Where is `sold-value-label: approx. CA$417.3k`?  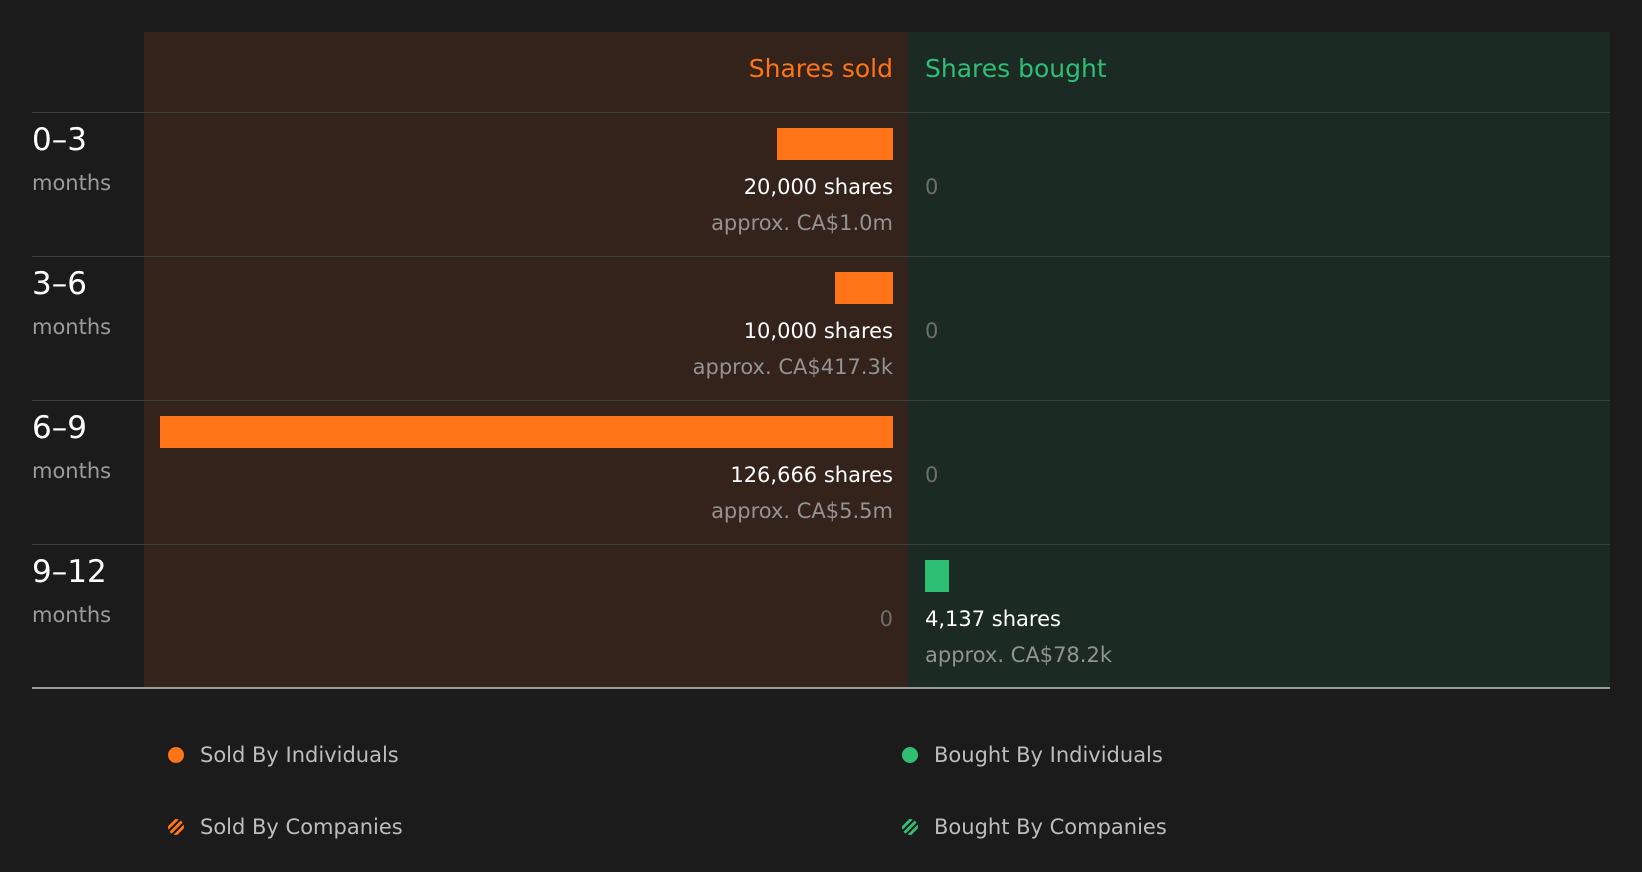
sold-value-label: approx. CA$417.3k is located at coordinates (792, 367).